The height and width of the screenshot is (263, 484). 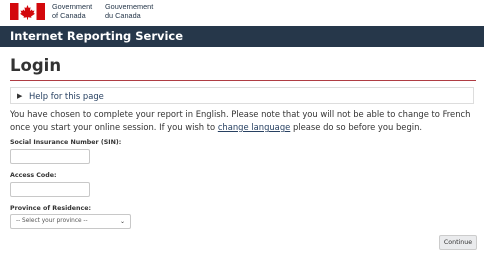 What do you see at coordinates (356, 127) in the screenshot?
I see `intro-text-end: please do so before you begin.` at bounding box center [356, 127].